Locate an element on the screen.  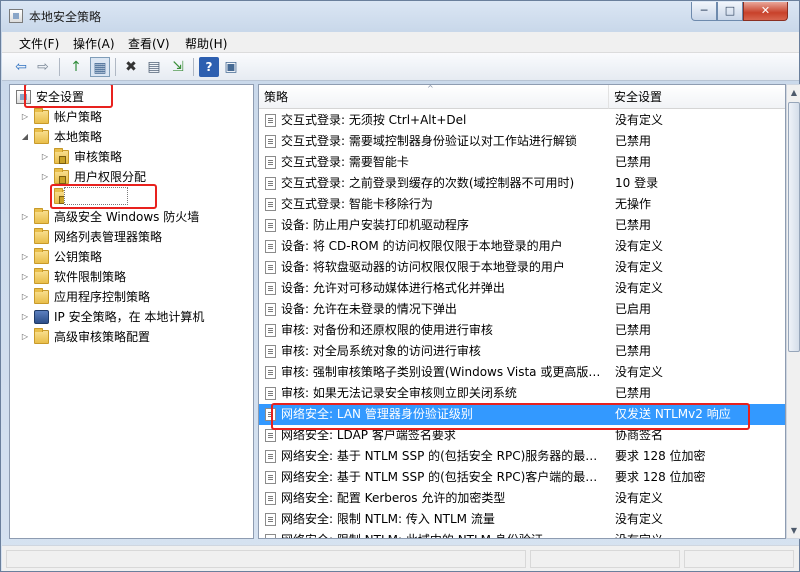
toolbar: ⇦ ⇨ ↑ ▦ ✖ ▤ ⇲ ? ▣ is located at coordinates (400, 67).